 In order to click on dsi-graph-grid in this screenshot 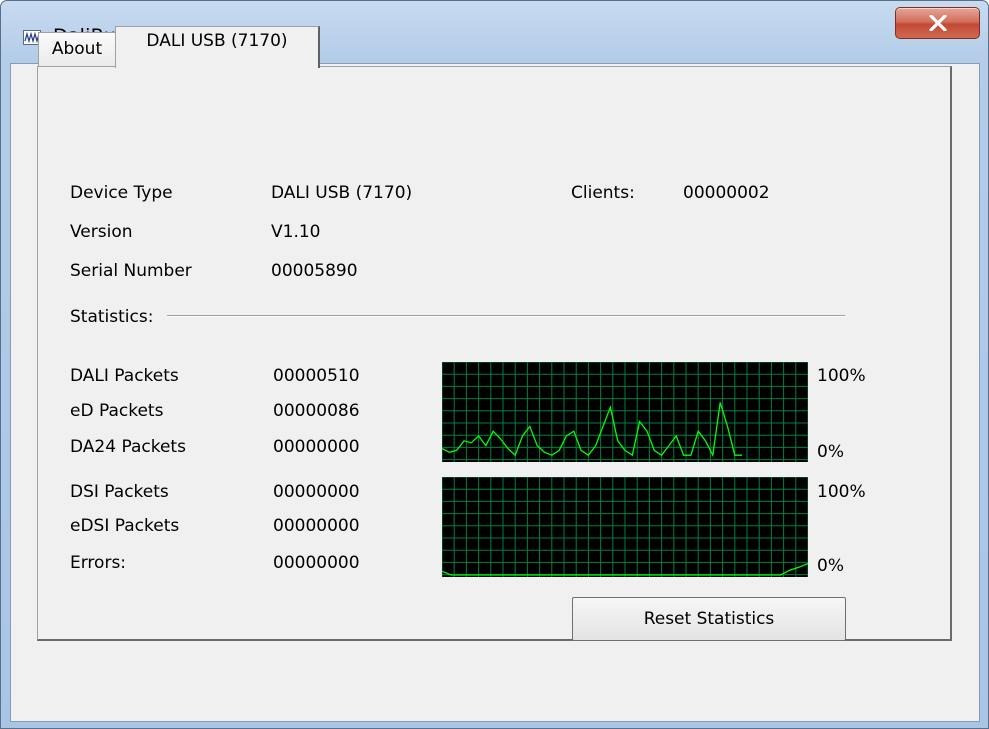, I will do `click(625, 527)`.